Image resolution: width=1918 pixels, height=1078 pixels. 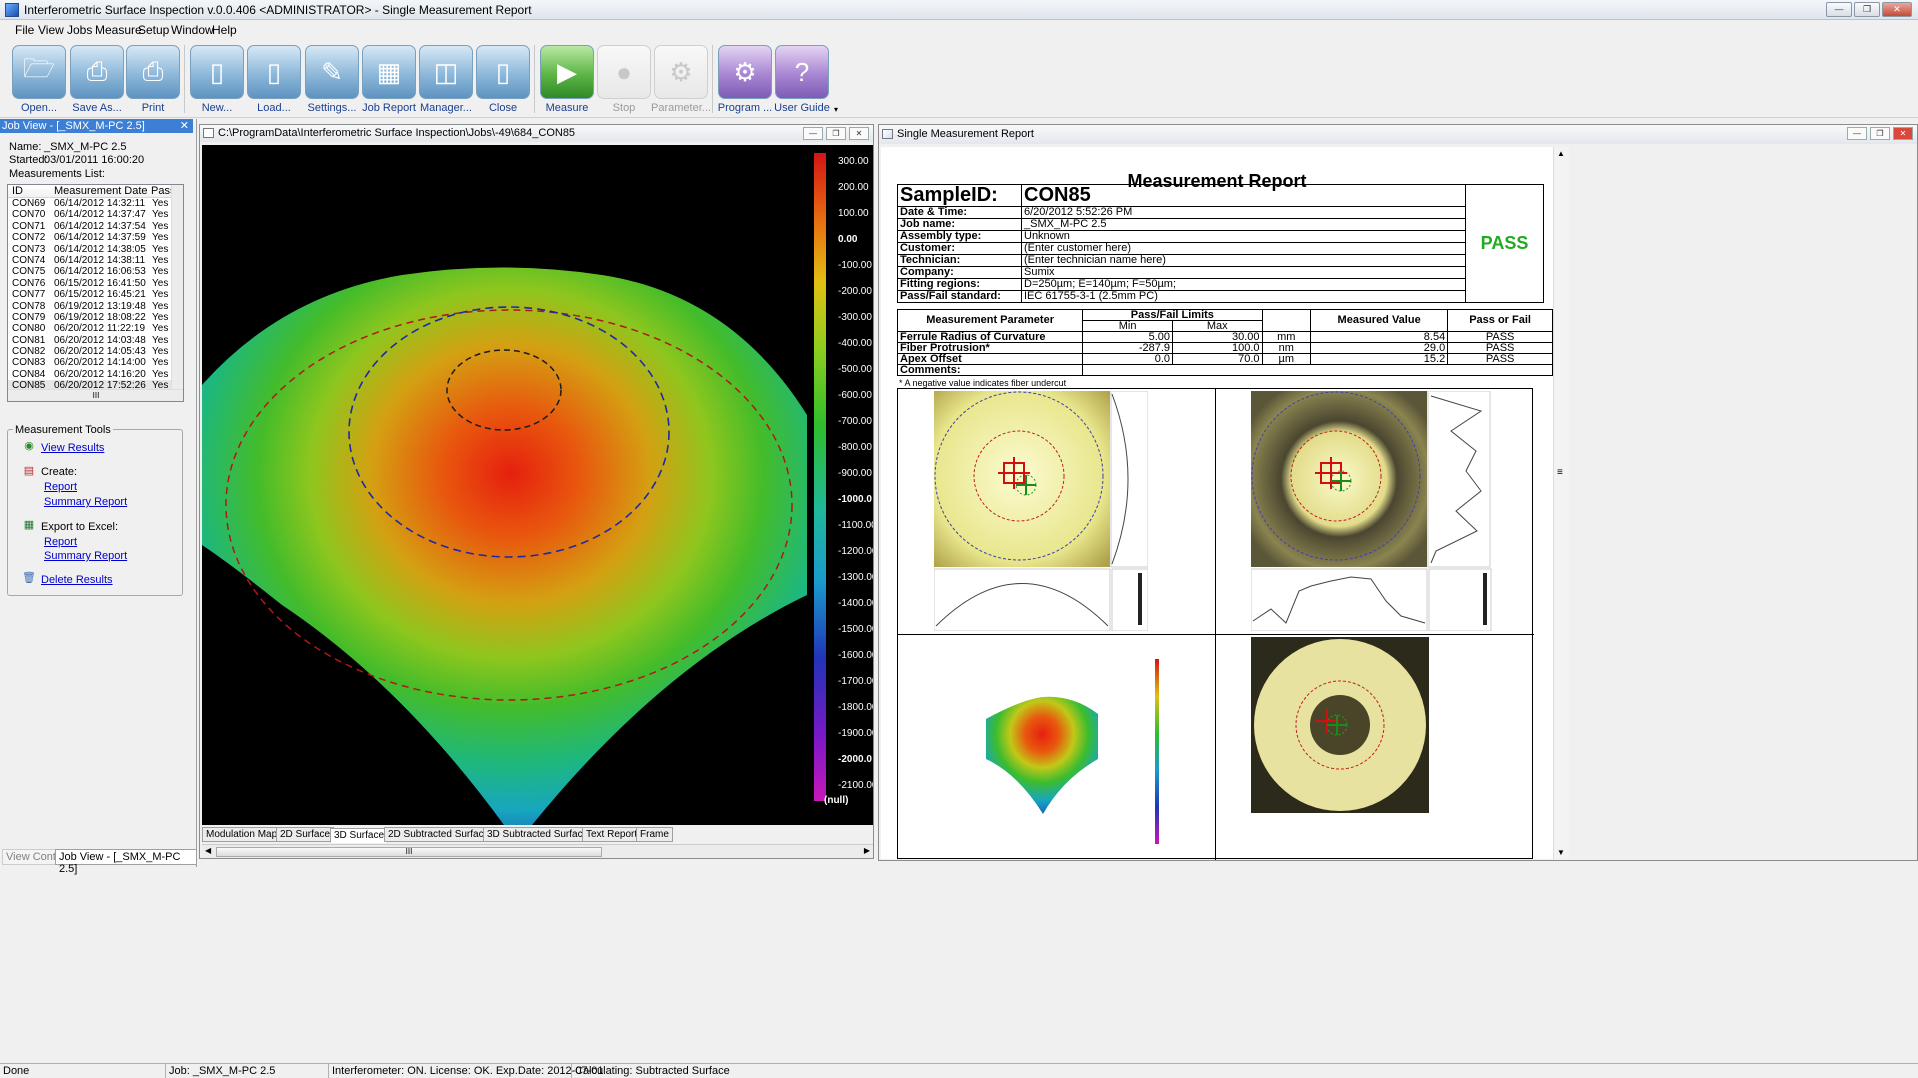 I want to click on menu-help: Help, so click(x=224, y=30).